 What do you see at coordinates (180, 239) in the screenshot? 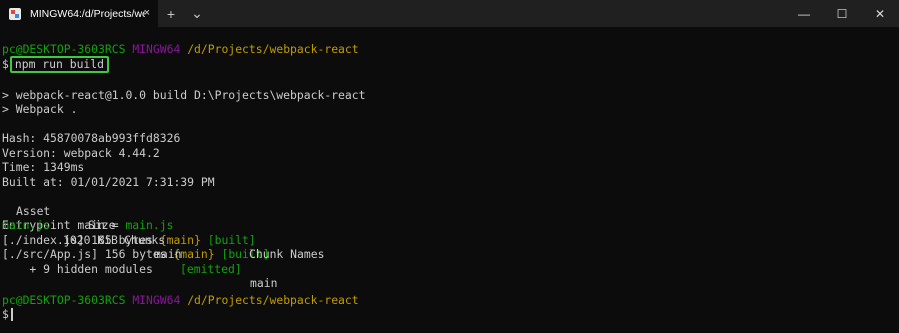
I see `module-chunk: {main}` at bounding box center [180, 239].